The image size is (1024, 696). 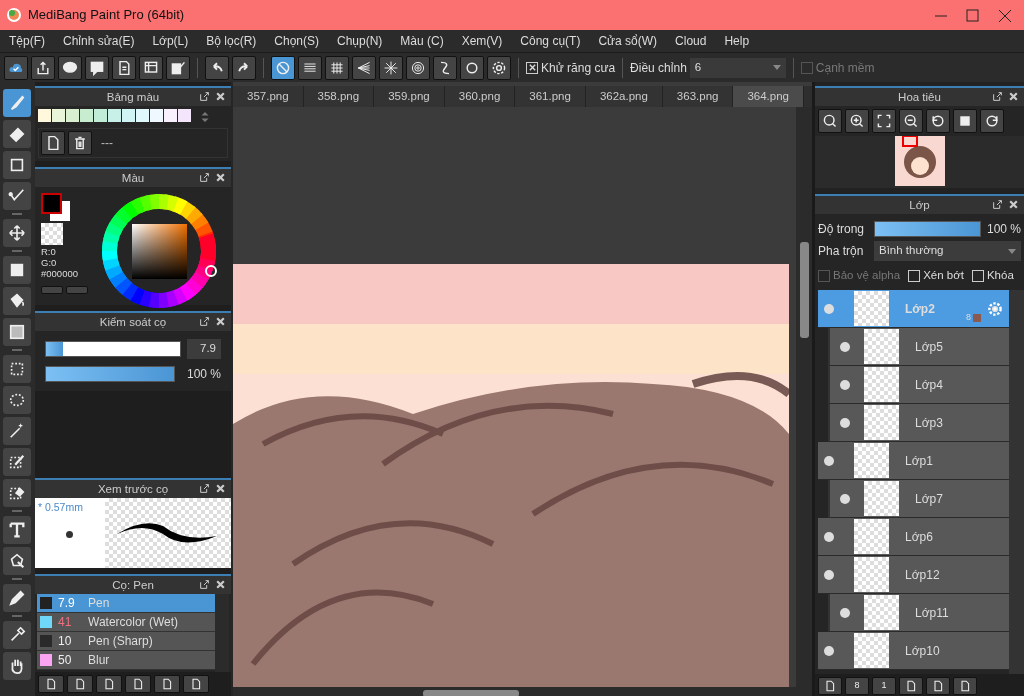 I want to click on horizontal-scrollbar, so click(x=471, y=692).